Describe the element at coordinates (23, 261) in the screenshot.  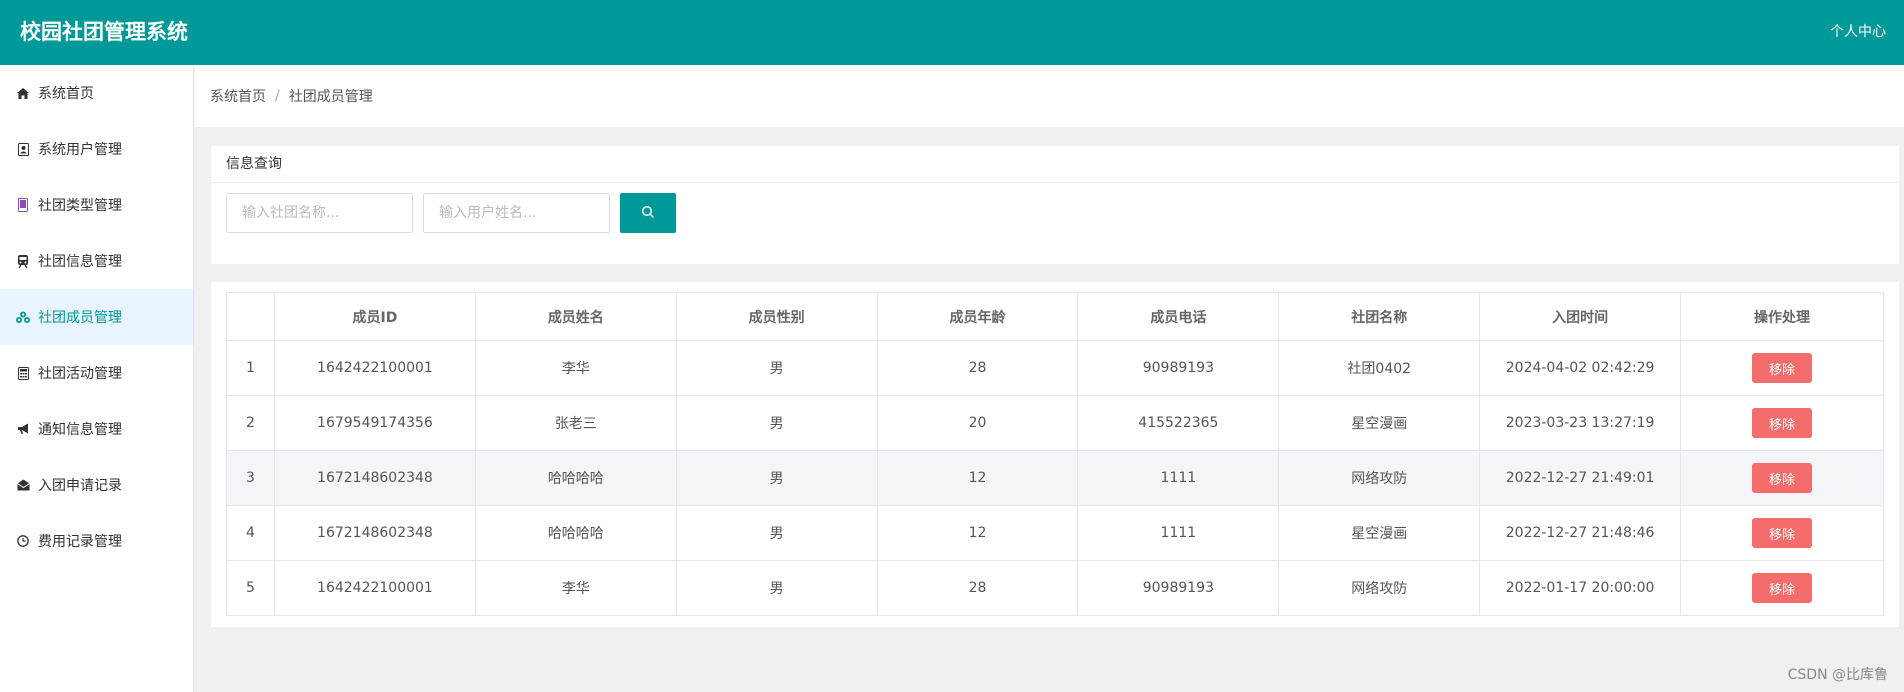
I see `train-icon` at that location.